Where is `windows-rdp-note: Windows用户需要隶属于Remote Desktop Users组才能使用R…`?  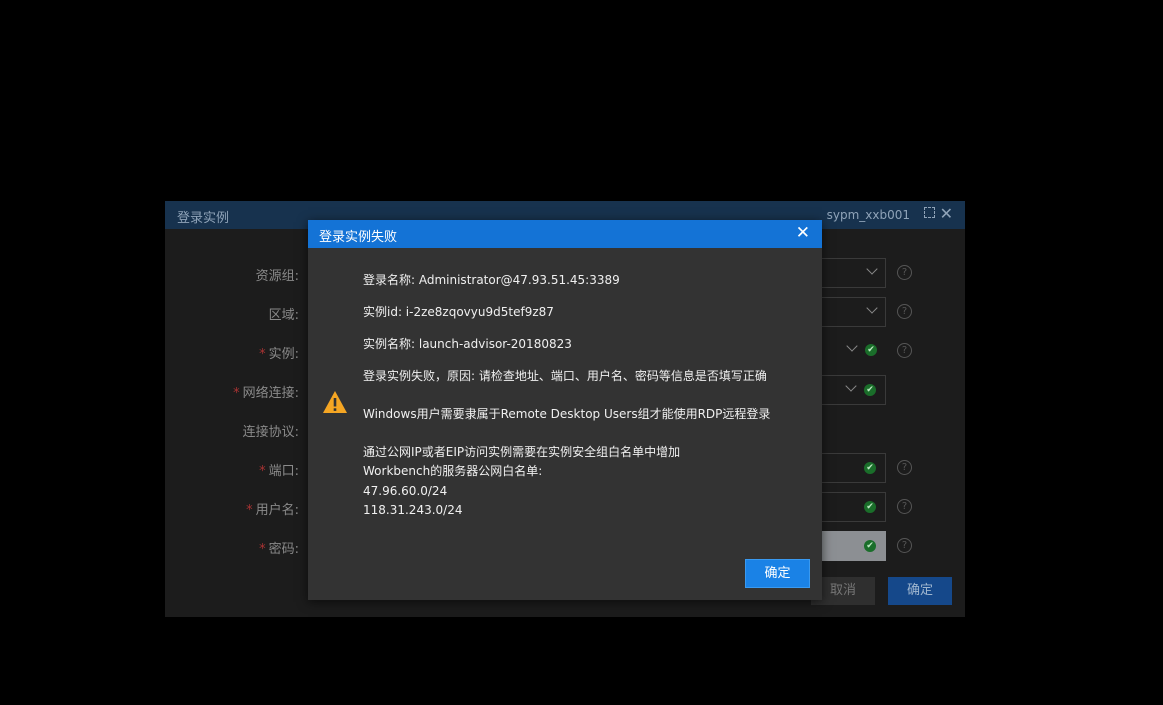 windows-rdp-note: Windows用户需要隶属于Remote Desktop Users组才能使用R… is located at coordinates (567, 414).